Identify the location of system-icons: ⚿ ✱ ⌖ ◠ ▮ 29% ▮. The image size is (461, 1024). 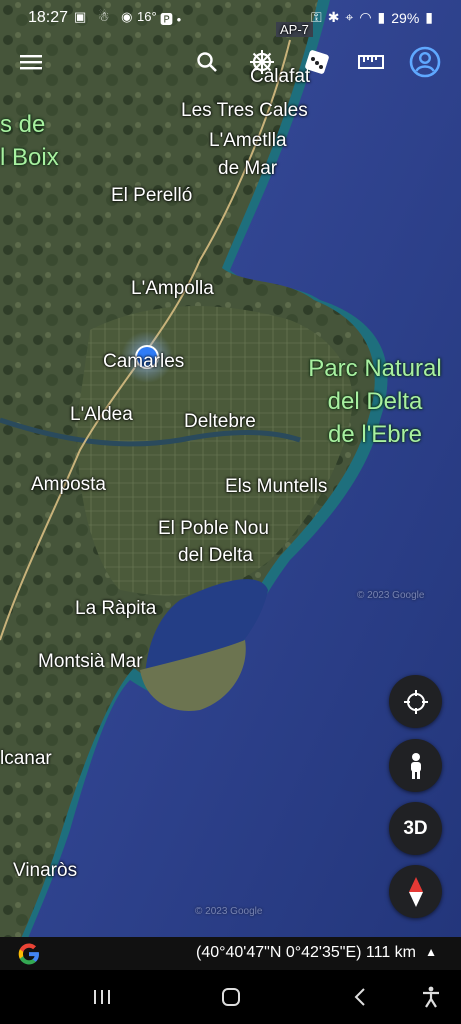
(372, 17).